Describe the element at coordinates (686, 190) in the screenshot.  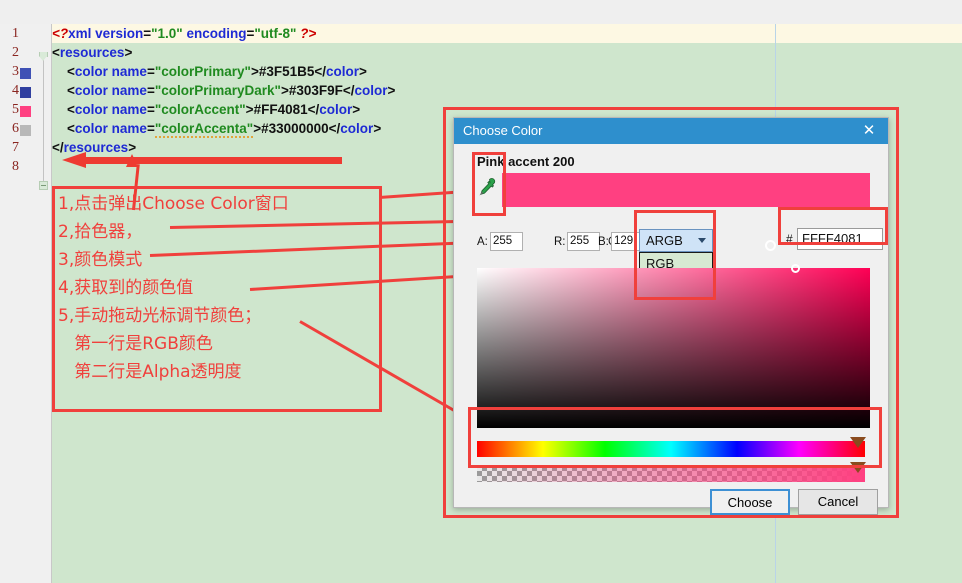
I see `color-preview-swatch` at that location.